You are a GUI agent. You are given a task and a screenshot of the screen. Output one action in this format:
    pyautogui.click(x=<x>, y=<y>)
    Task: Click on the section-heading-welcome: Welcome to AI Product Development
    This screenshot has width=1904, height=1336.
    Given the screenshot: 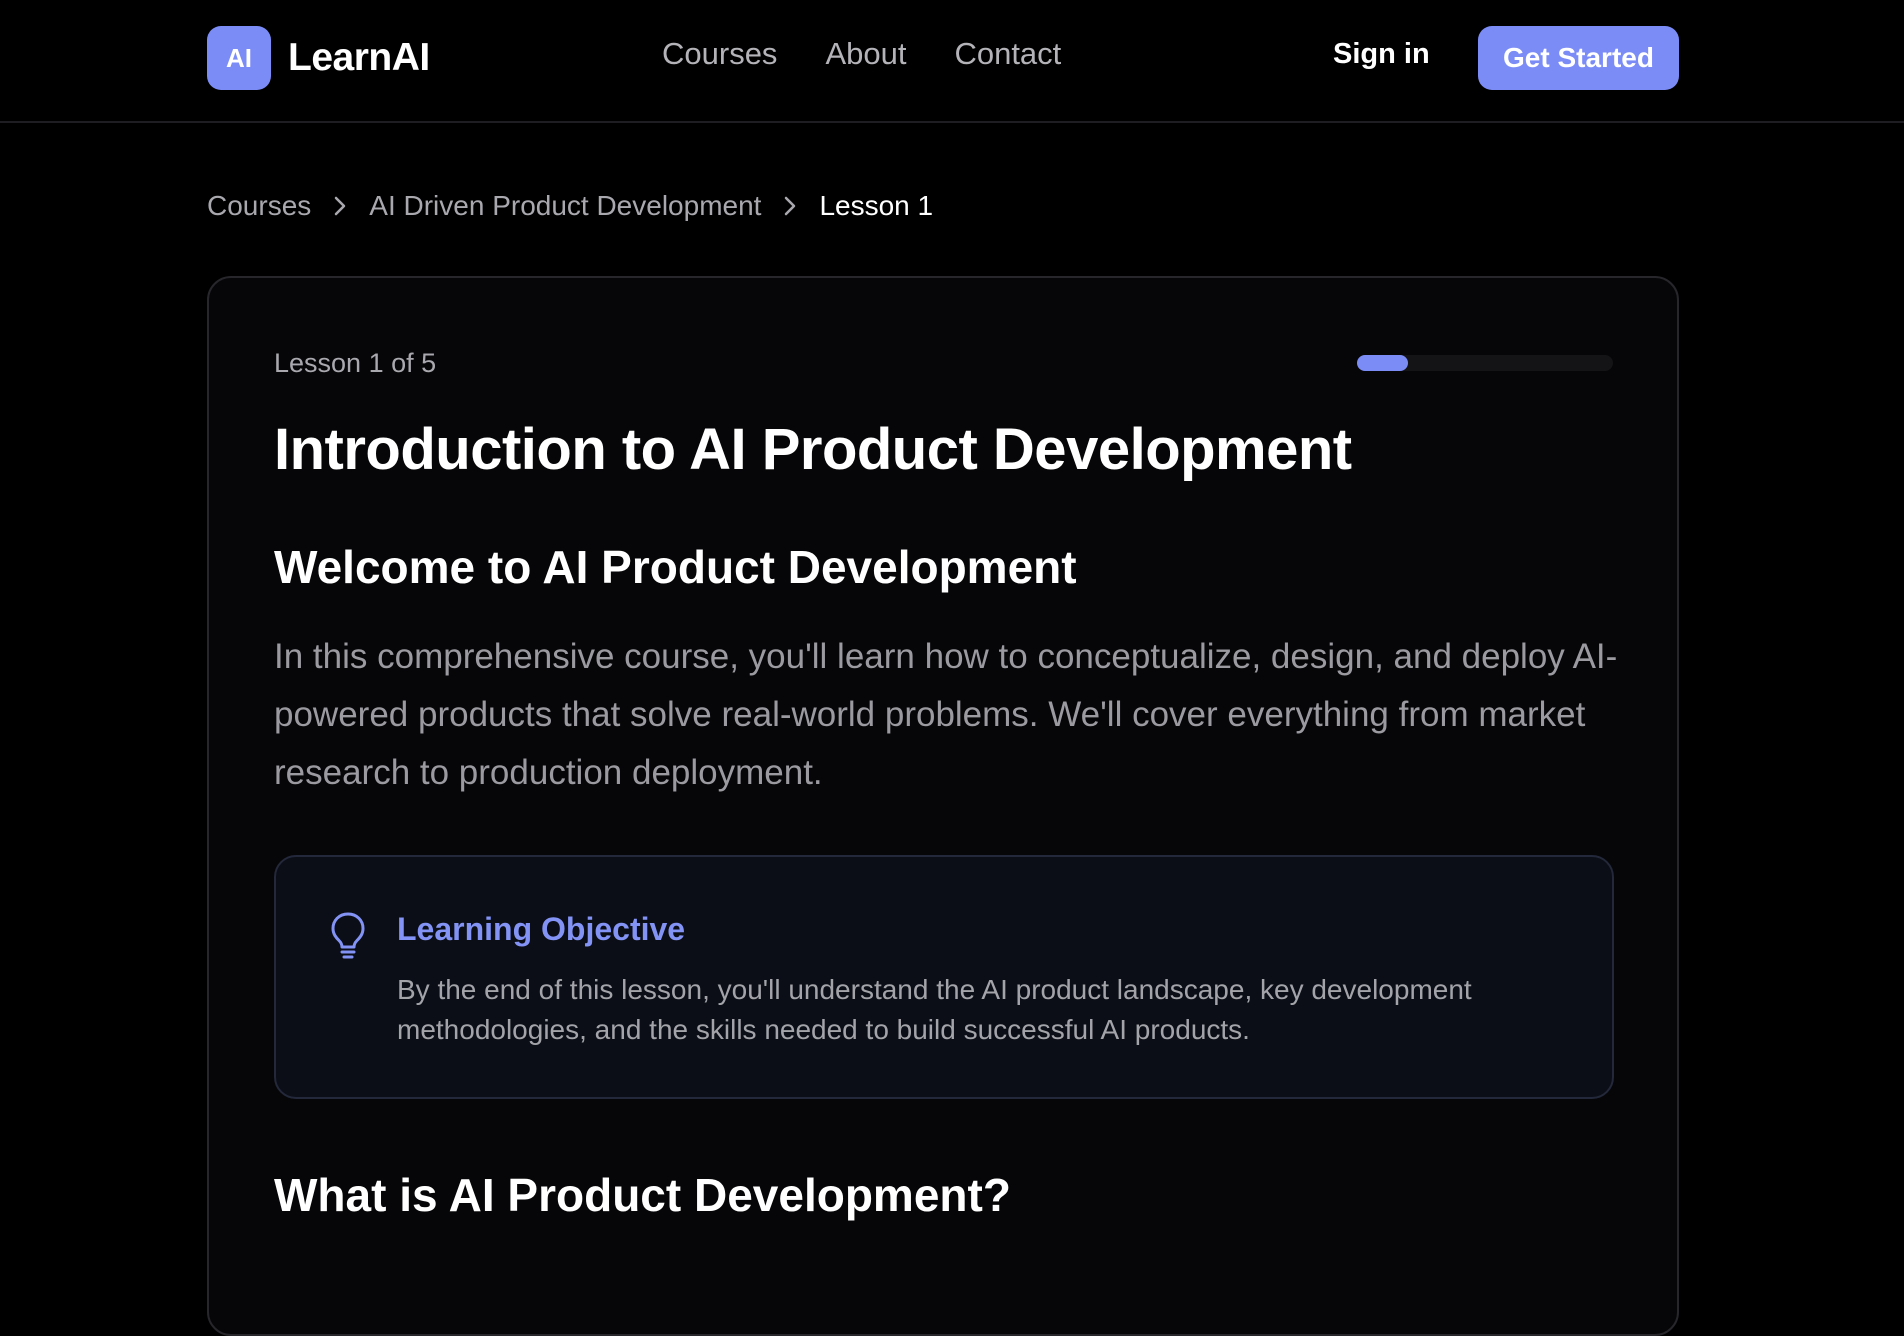 What is the action you would take?
    pyautogui.click(x=675, y=567)
    